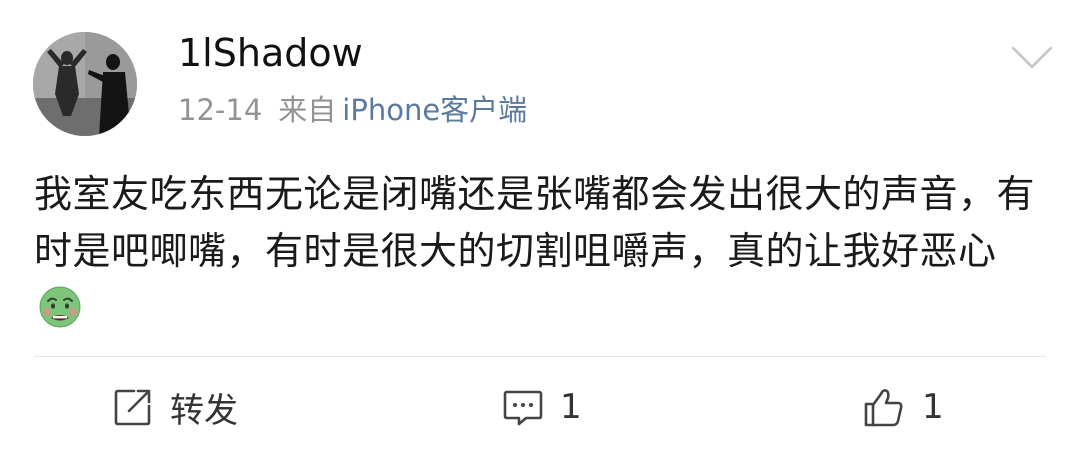 This screenshot has height=451, width=1080. What do you see at coordinates (434, 110) in the screenshot?
I see `source-client-link: iPhone客户端` at bounding box center [434, 110].